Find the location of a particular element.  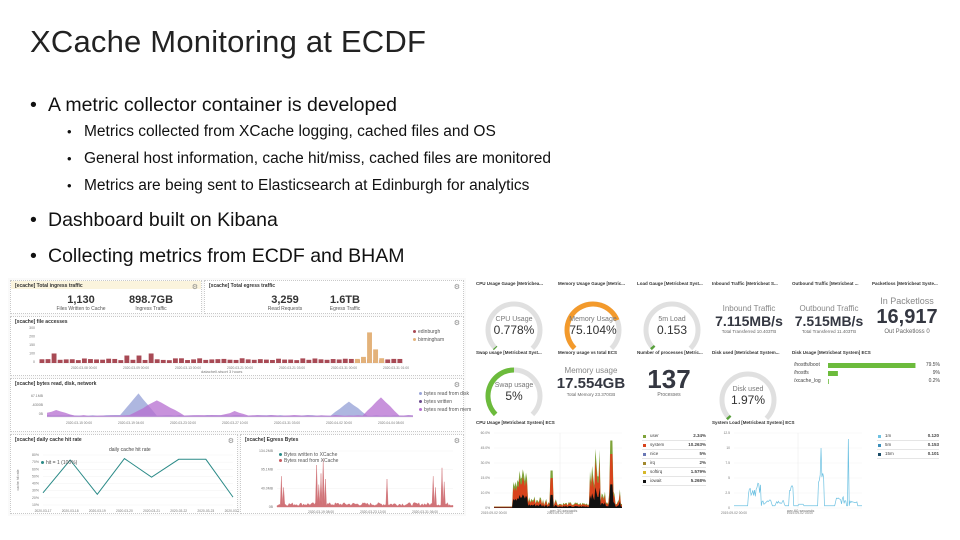

y-tick-label: 40% is located at coordinates (35, 484).